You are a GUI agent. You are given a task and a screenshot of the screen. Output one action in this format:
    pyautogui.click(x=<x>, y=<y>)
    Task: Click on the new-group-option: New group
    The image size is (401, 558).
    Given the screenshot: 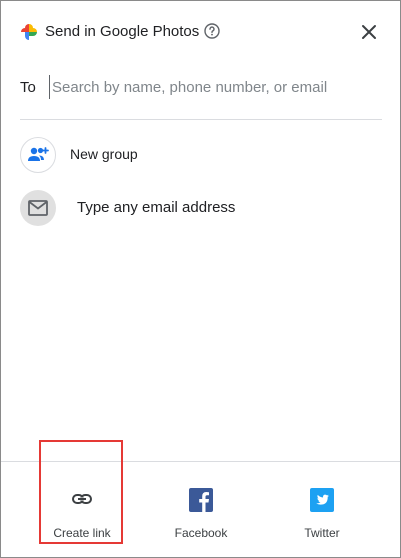 What is the action you would take?
    pyautogui.click(x=201, y=157)
    